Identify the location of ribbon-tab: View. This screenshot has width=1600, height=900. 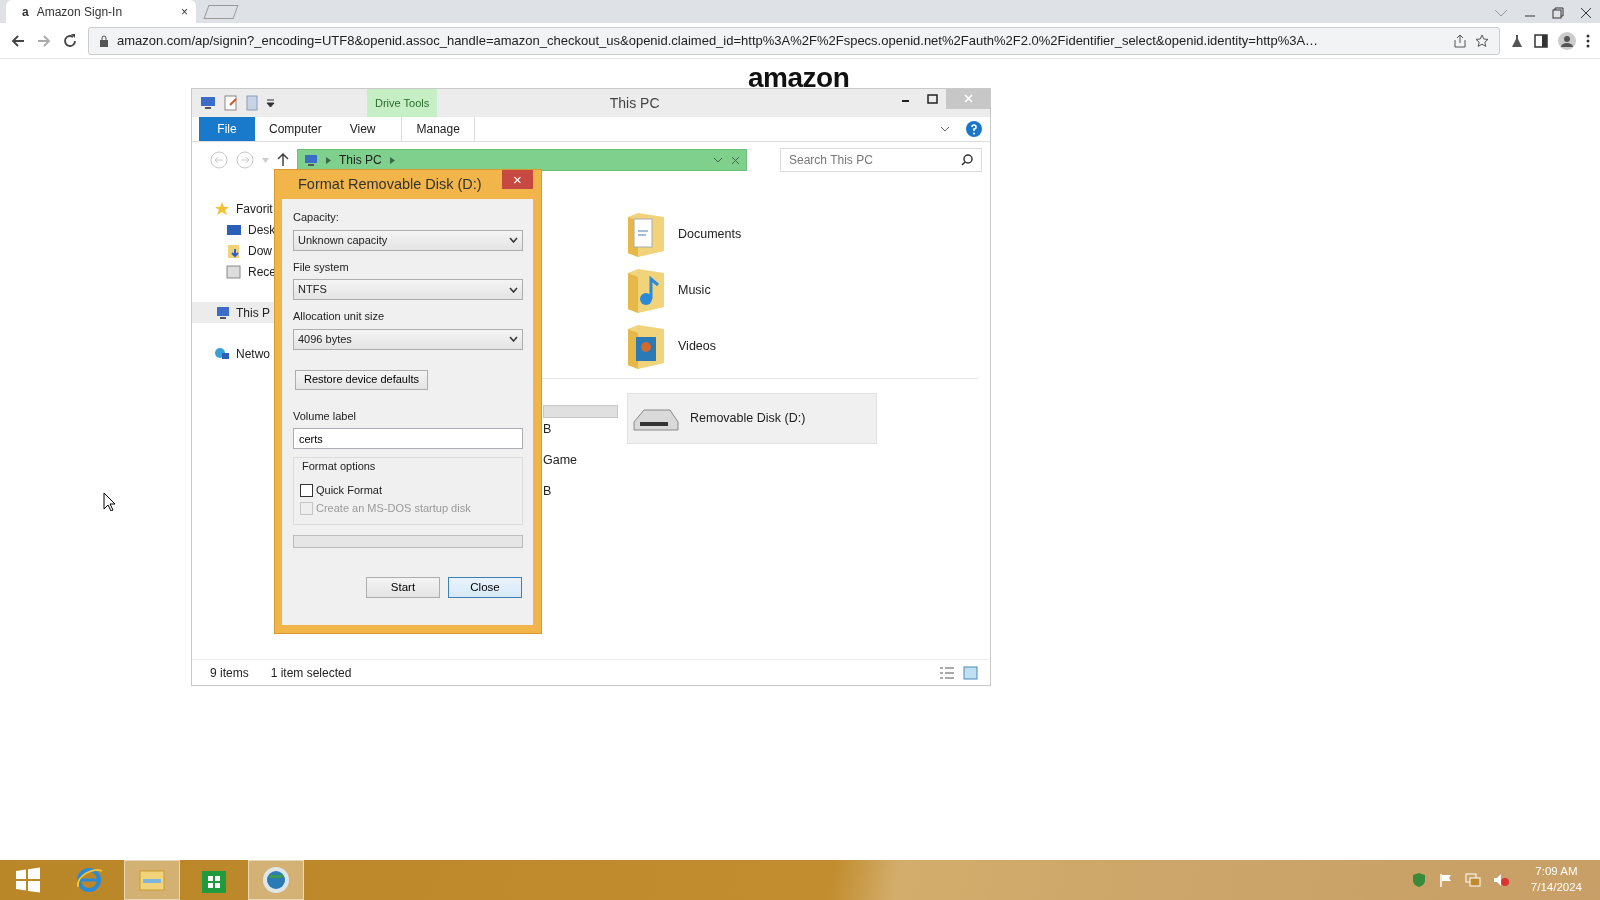
(362, 129).